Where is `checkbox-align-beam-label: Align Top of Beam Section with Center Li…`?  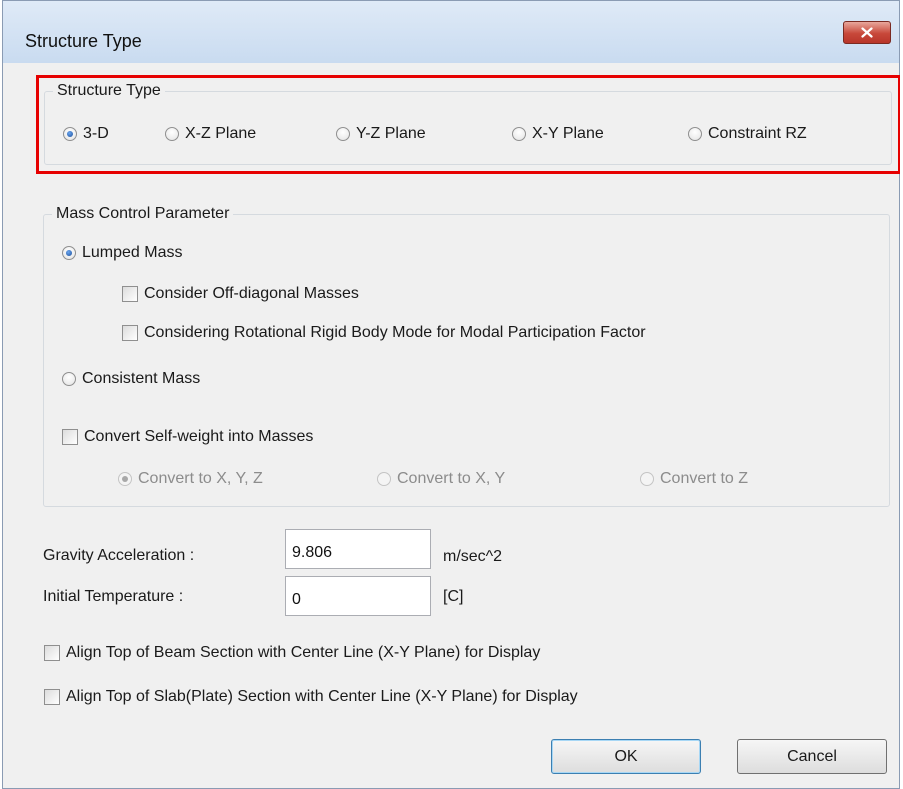 checkbox-align-beam-label: Align Top of Beam Section with Center Li… is located at coordinates (303, 652).